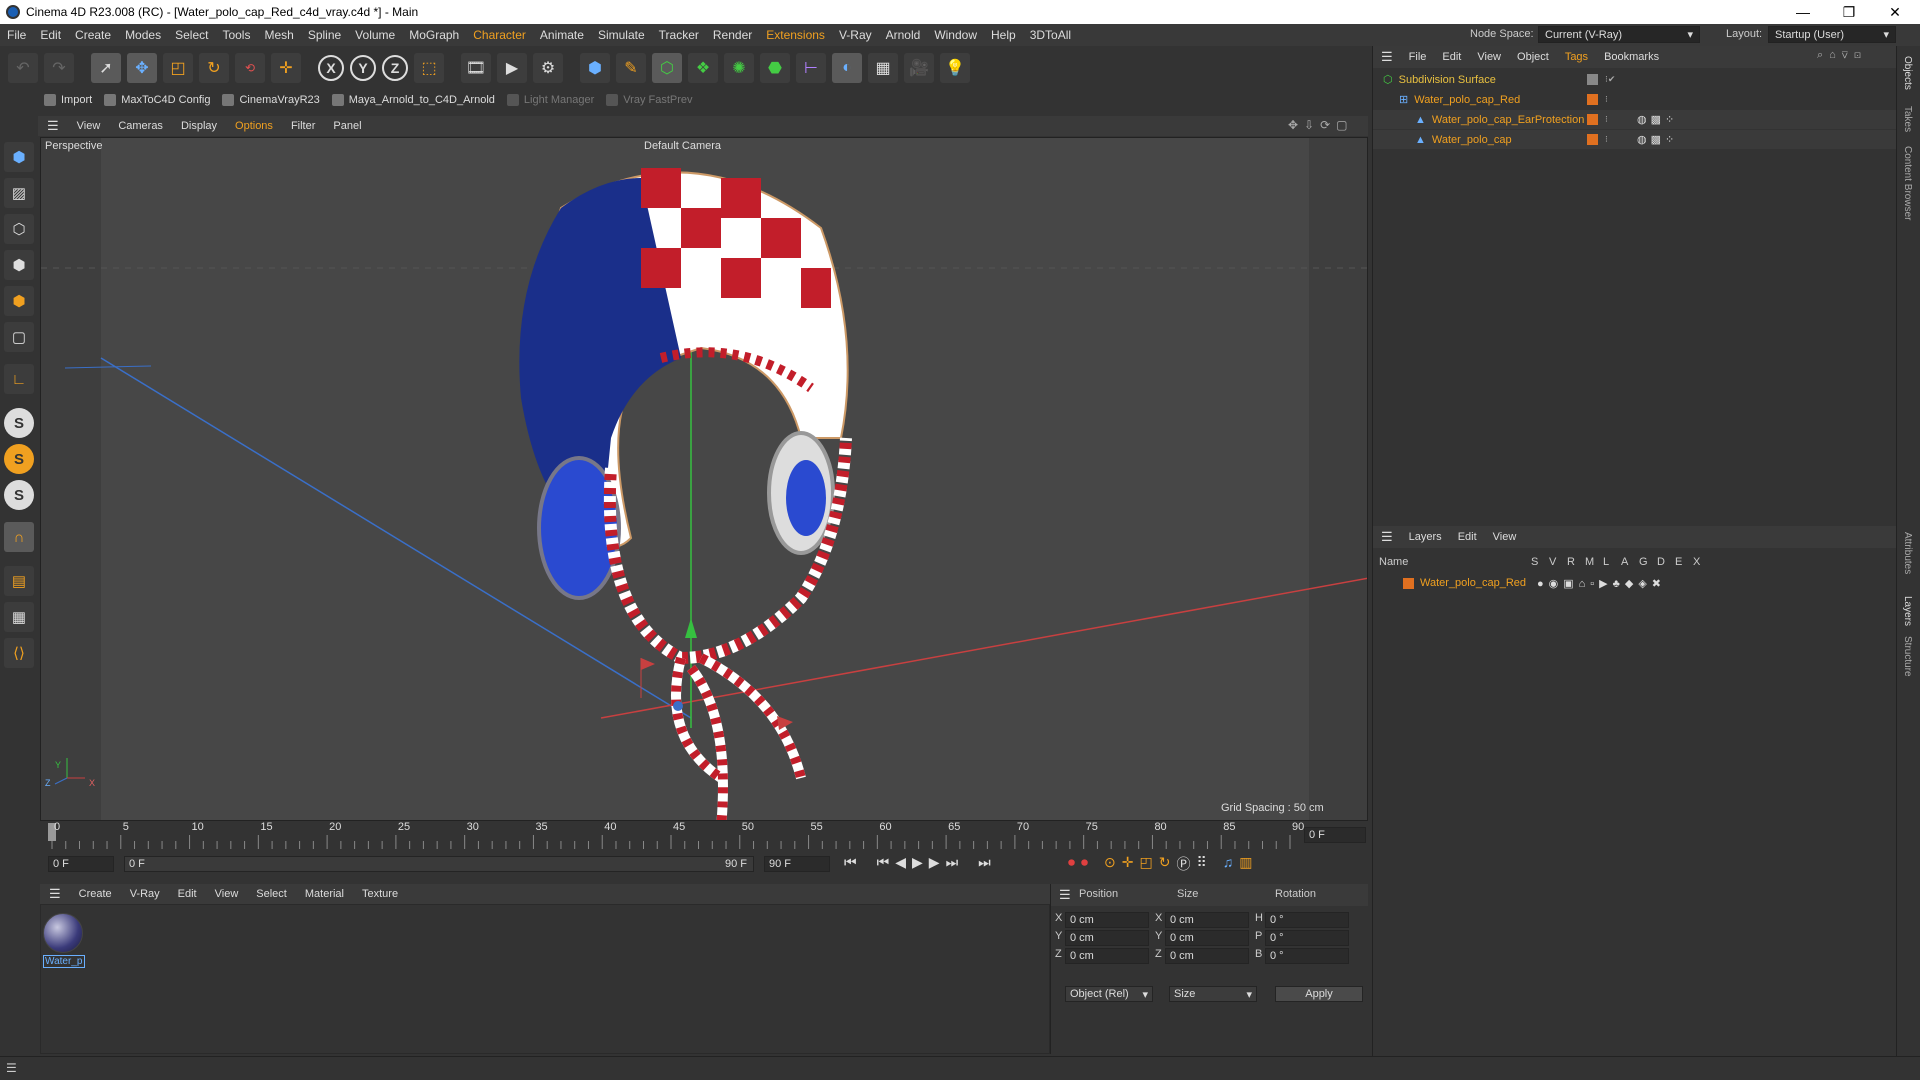 The width and height of the screenshot is (1920, 1080). I want to click on status-menu-icon: ☰, so click(11, 1068).